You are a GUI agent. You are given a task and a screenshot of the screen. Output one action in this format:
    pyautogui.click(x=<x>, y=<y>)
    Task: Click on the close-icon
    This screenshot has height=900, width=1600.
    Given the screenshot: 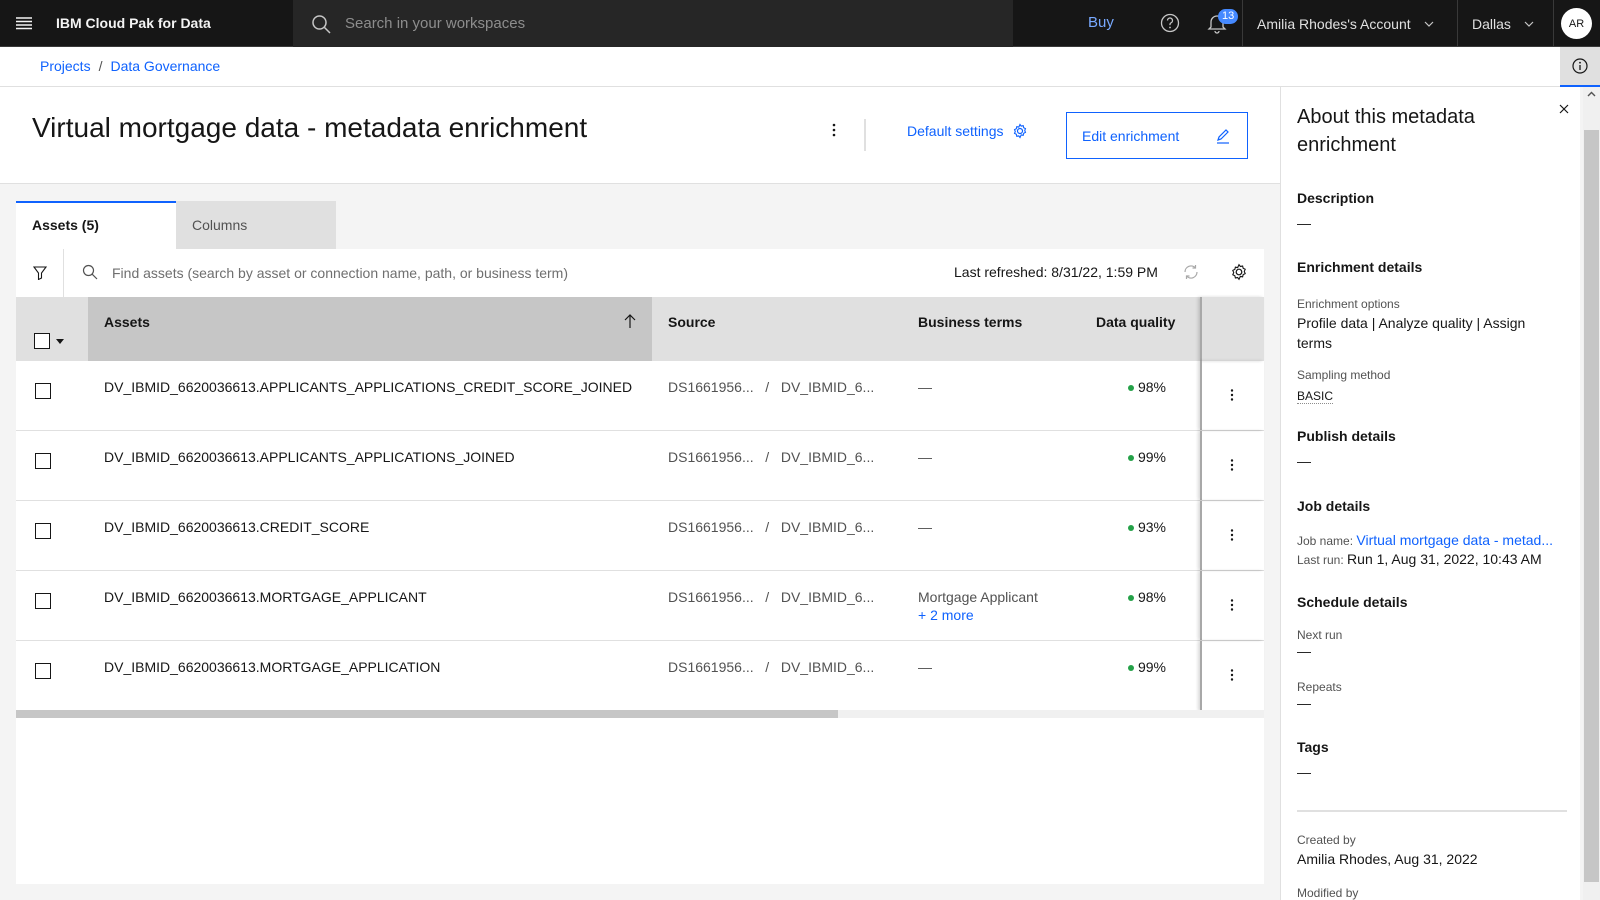 What is the action you would take?
    pyautogui.click(x=1564, y=109)
    